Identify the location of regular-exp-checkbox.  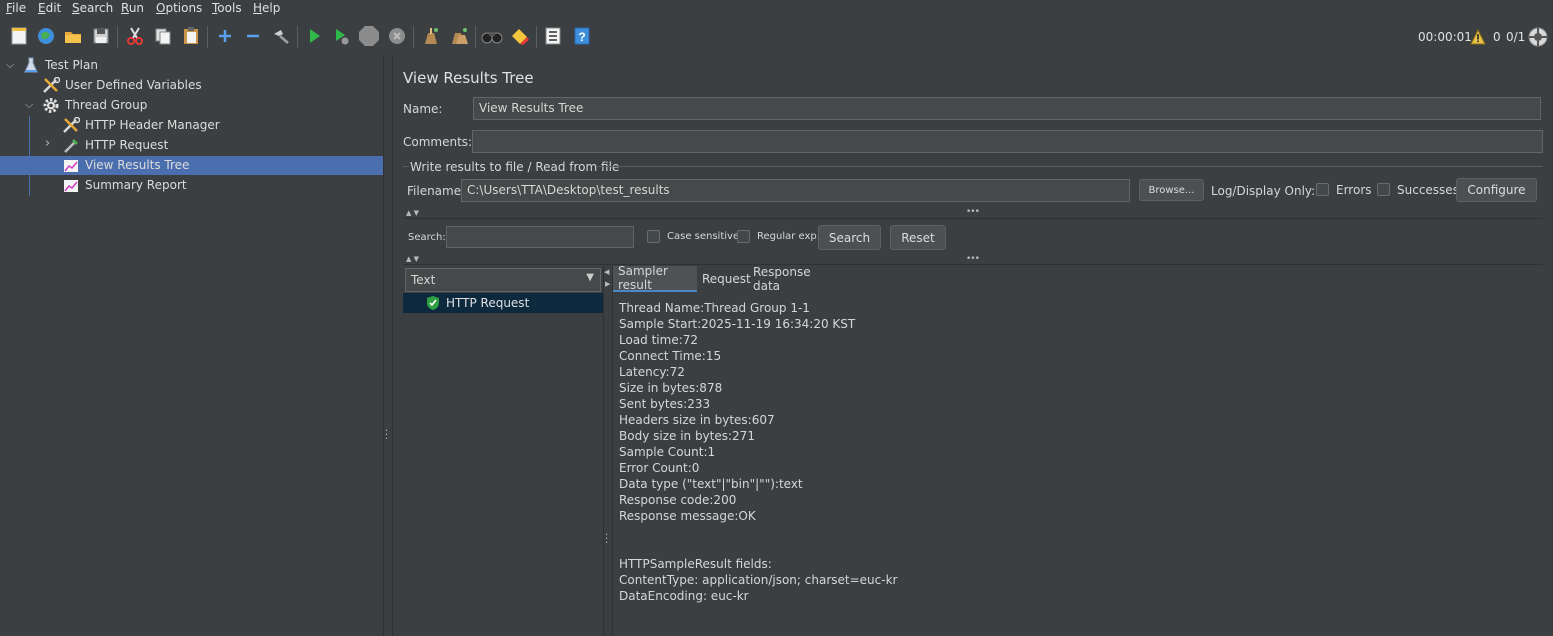
(743, 236).